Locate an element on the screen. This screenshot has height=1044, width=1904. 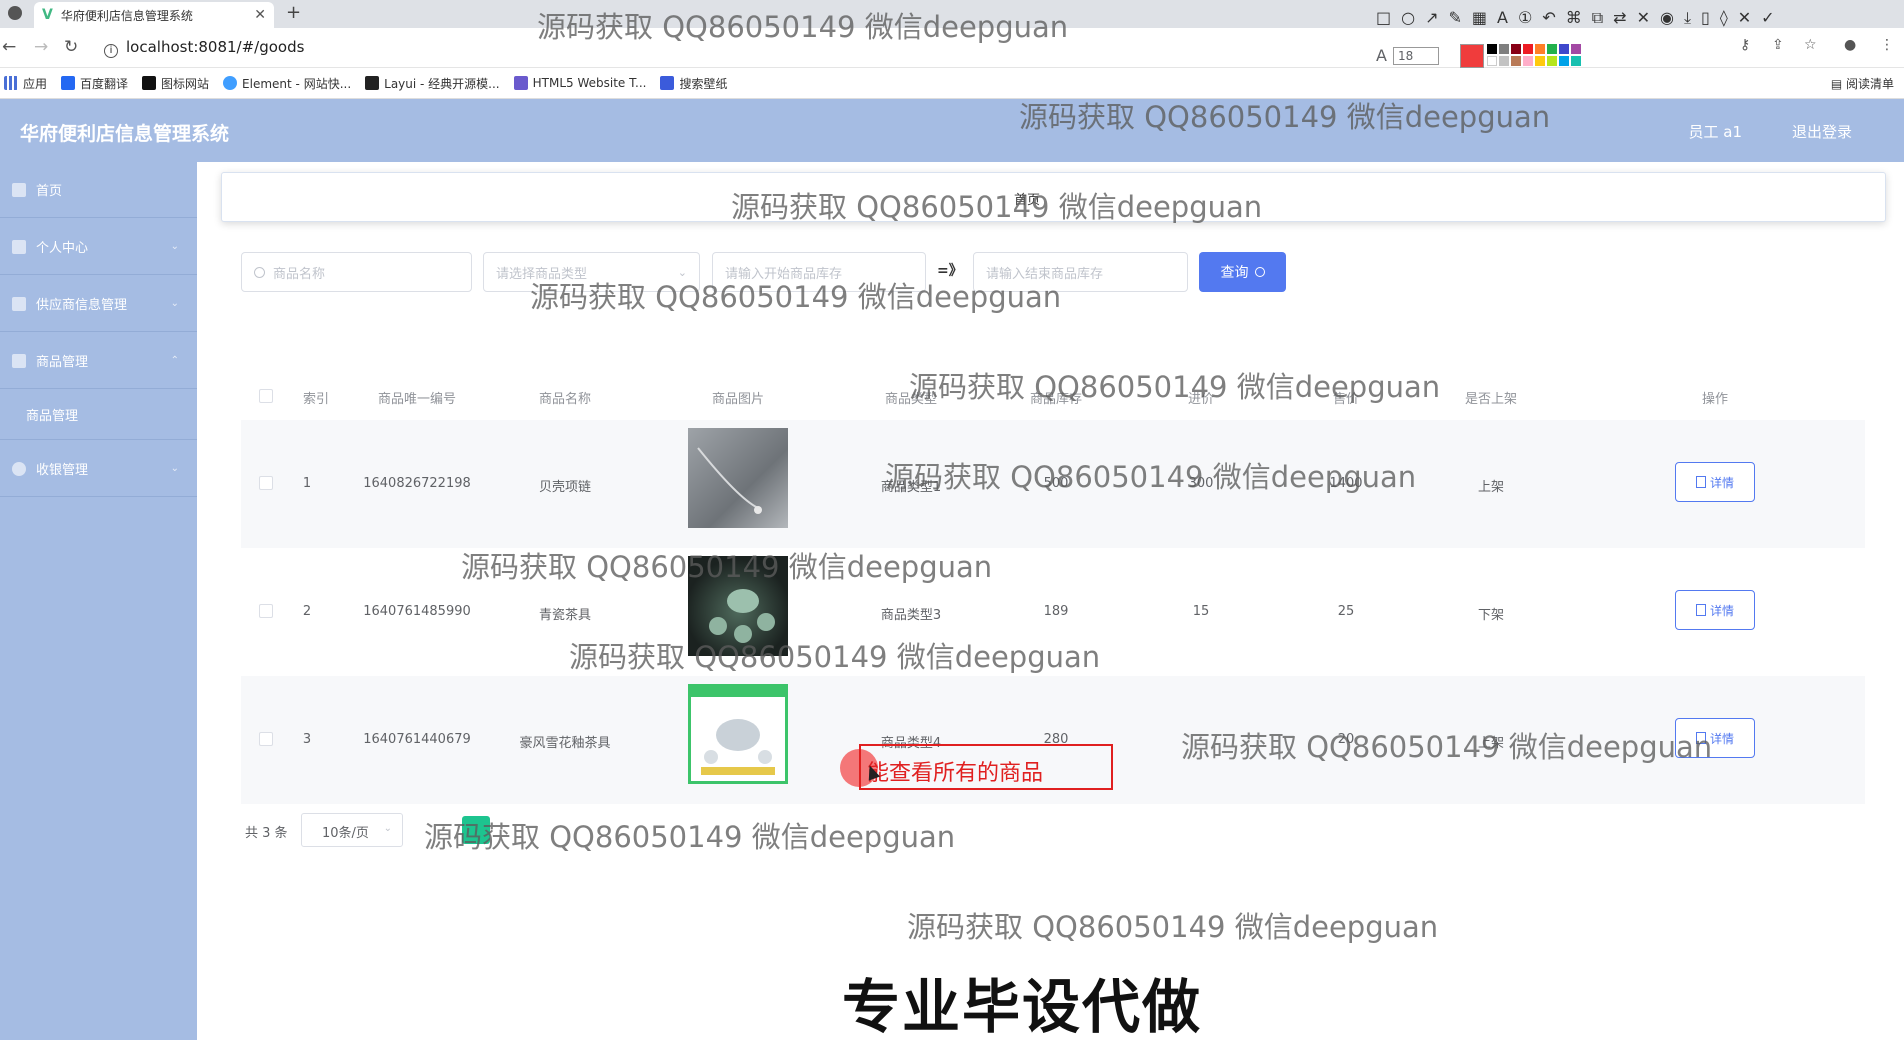
bookmark-apps: 应用 is located at coordinates (25, 83).